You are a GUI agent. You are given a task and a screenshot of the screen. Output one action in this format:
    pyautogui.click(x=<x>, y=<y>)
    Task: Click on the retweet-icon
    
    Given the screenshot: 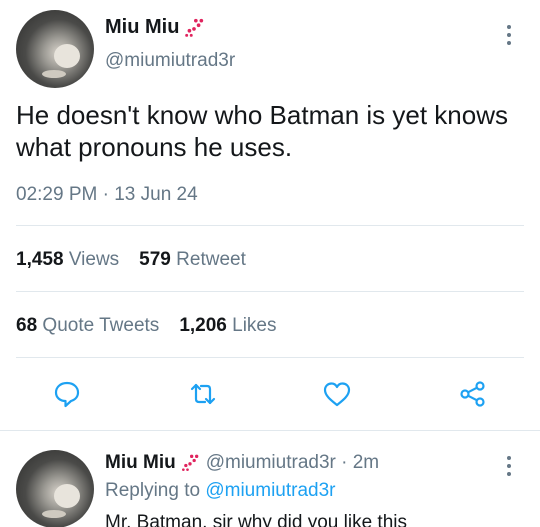 What is the action you would take?
    pyautogui.click(x=203, y=394)
    